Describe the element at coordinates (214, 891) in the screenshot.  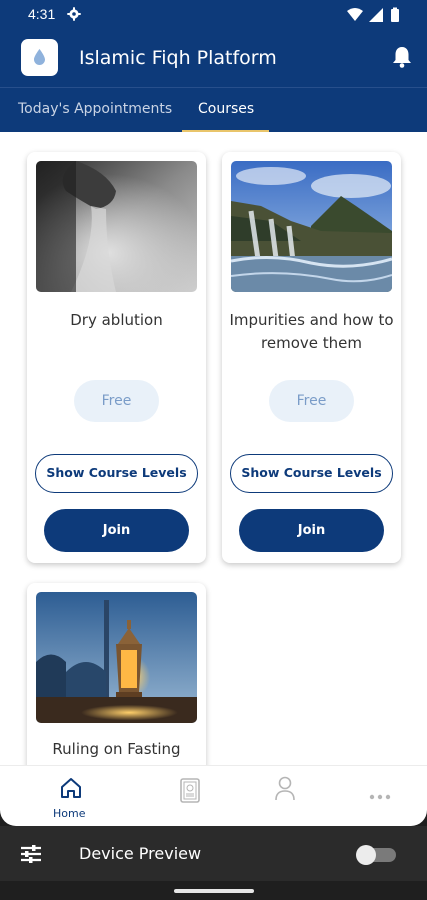
I see `gesture-home-bar` at that location.